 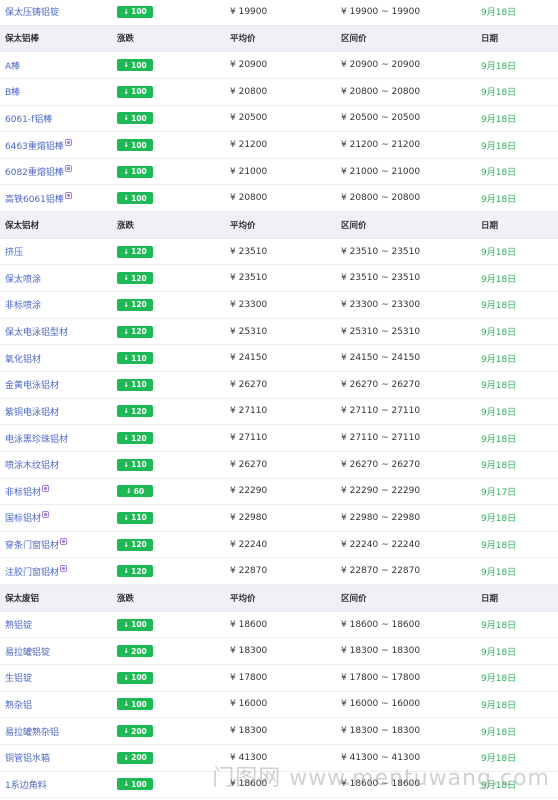 What do you see at coordinates (23, 304) in the screenshot?
I see `product-link: 非标喷涂` at bounding box center [23, 304].